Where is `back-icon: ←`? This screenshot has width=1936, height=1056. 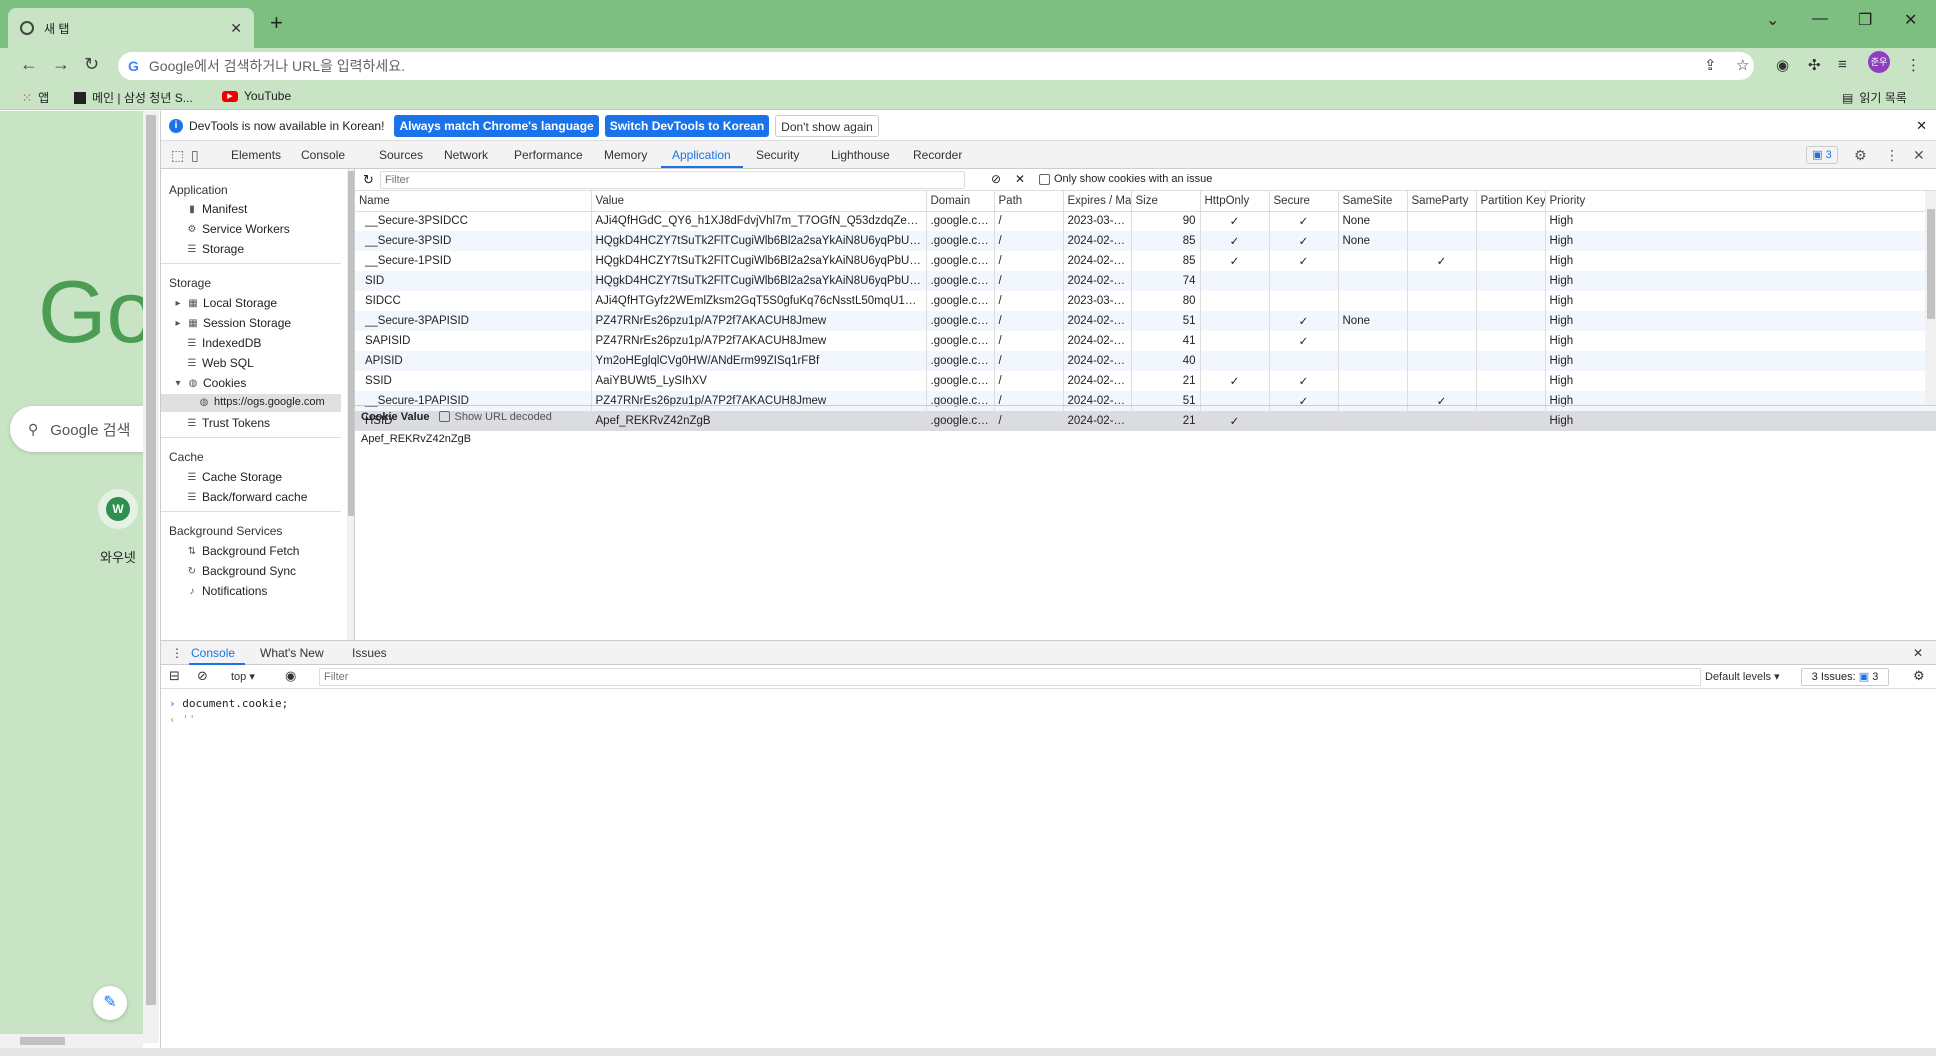
back-icon: ← is located at coordinates (29, 64).